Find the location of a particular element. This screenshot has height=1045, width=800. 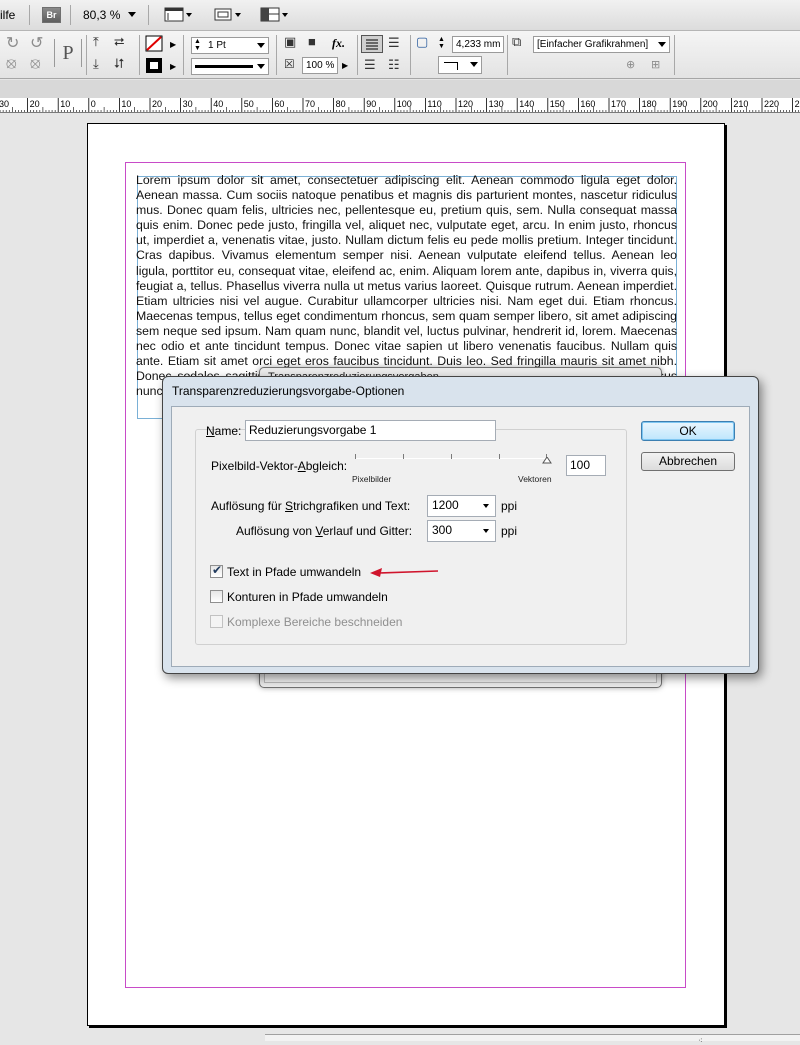

convert-strokes-label: Konturen in Pfade umwandeln is located at coordinates (307, 597).